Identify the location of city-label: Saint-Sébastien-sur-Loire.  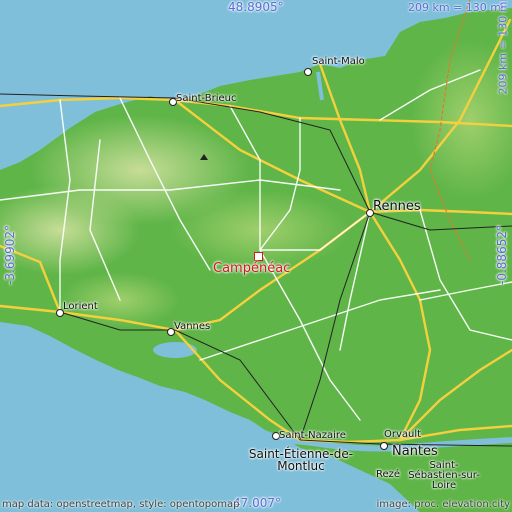
(444, 475).